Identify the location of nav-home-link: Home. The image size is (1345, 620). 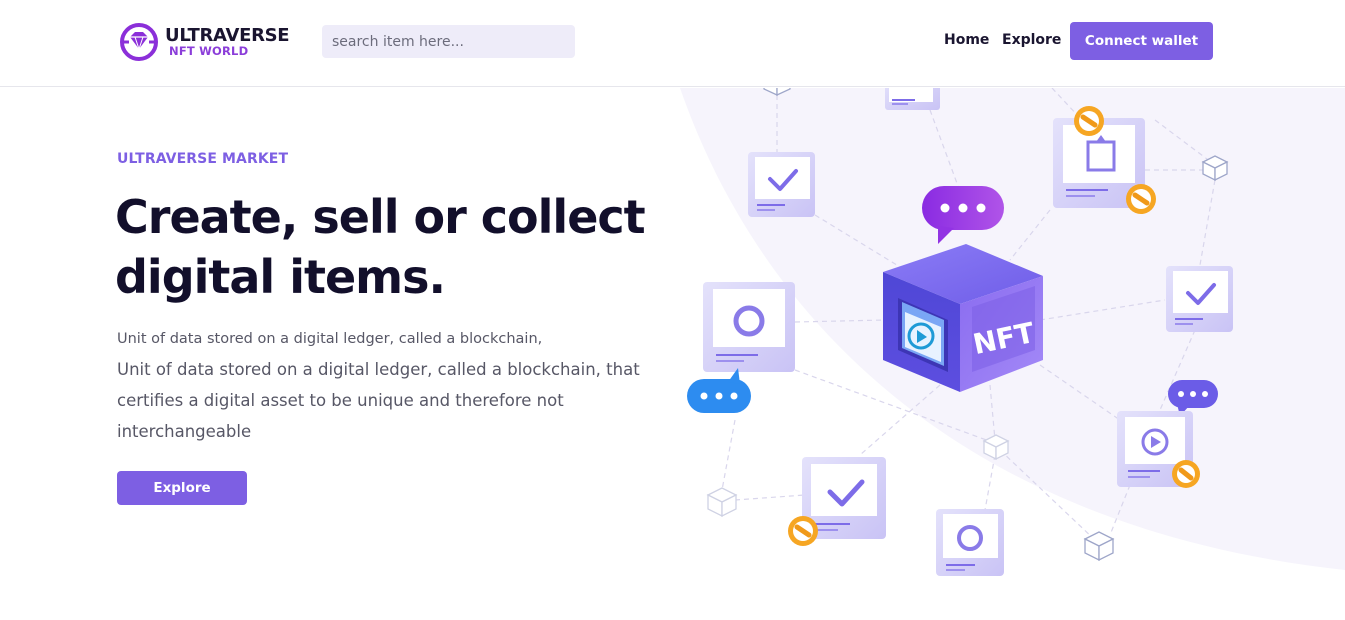
(966, 40).